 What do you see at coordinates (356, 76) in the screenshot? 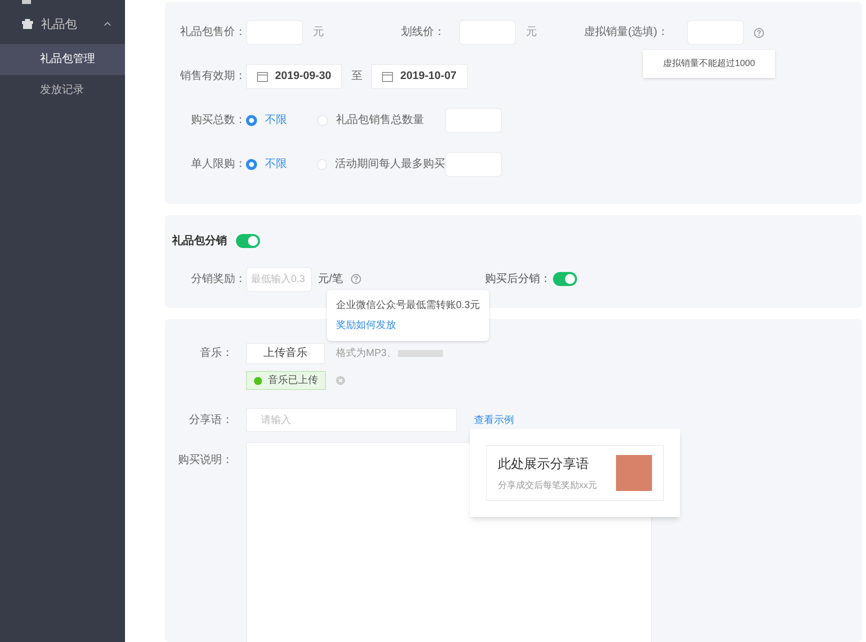
I see `separator-label: 至` at bounding box center [356, 76].